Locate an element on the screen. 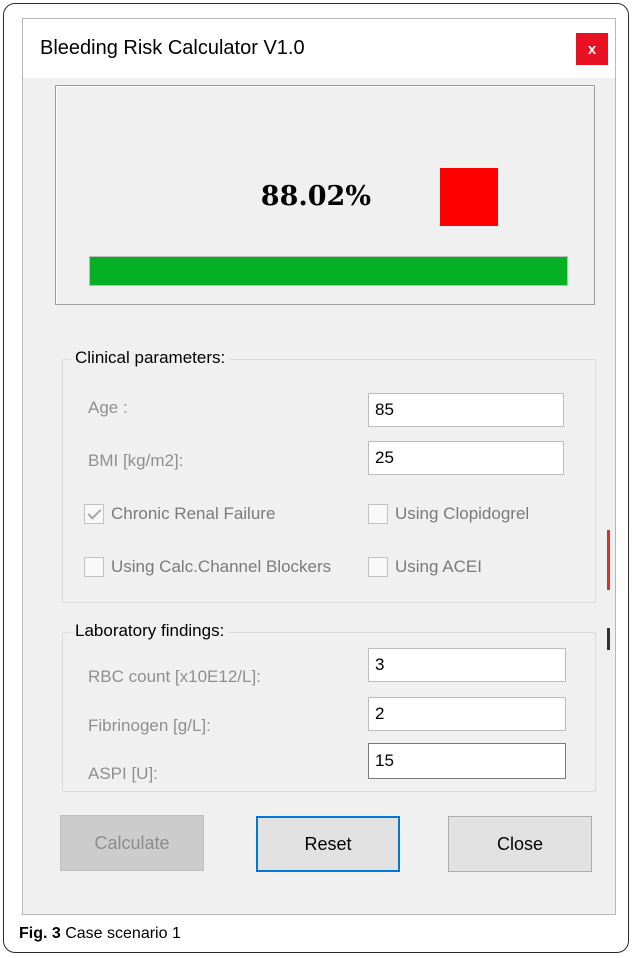 This screenshot has height=958, width=634. caption-prefix: Fig. 3 is located at coordinates (40, 933).